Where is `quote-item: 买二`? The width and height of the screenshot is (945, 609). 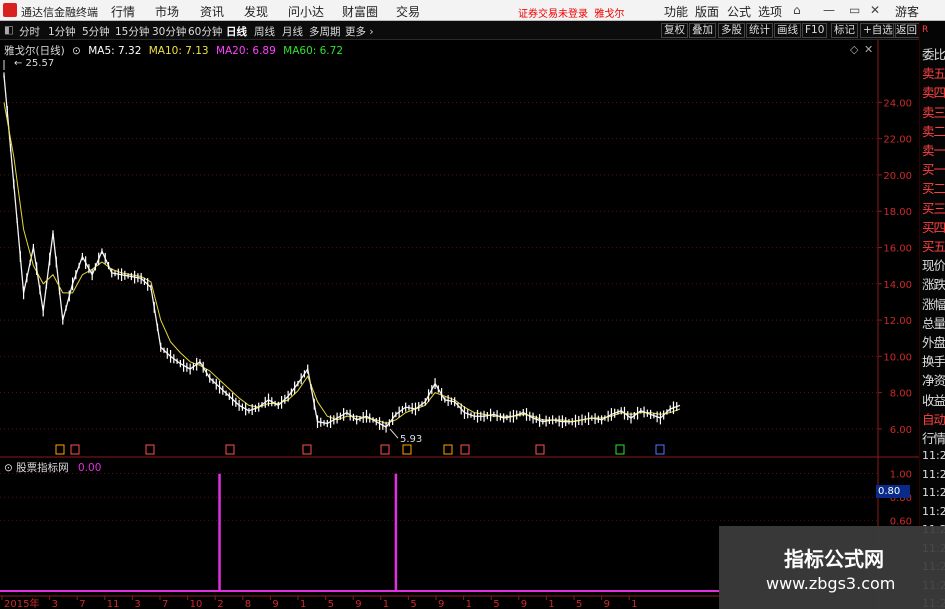
quote-item: 买二 is located at coordinates (933, 189).